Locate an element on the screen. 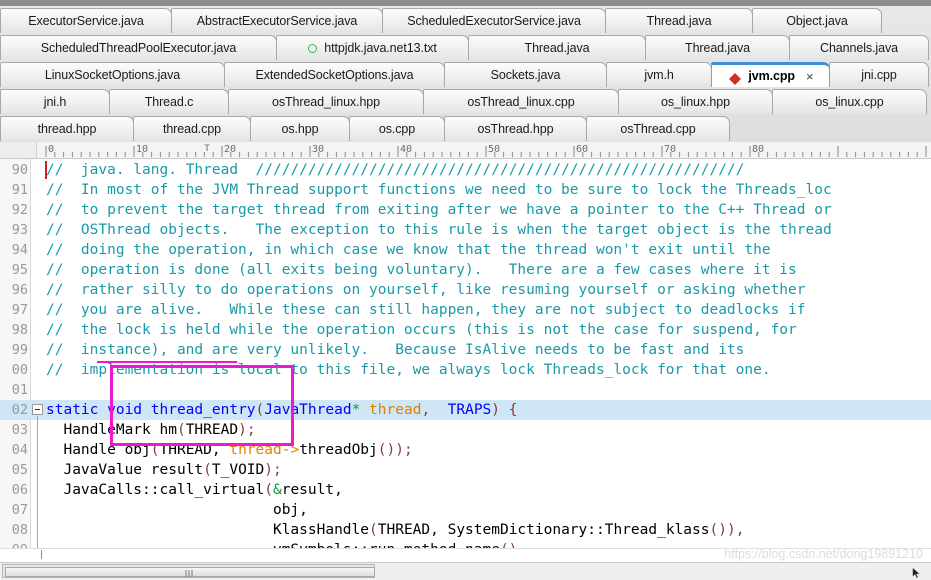 The width and height of the screenshot is (931, 580). split-handle-icon is located at coordinates (41, 554).